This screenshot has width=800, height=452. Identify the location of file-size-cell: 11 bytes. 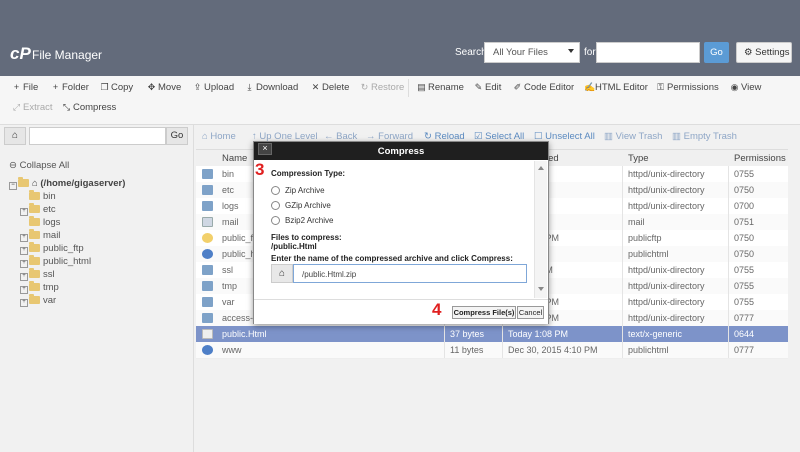
(467, 350).